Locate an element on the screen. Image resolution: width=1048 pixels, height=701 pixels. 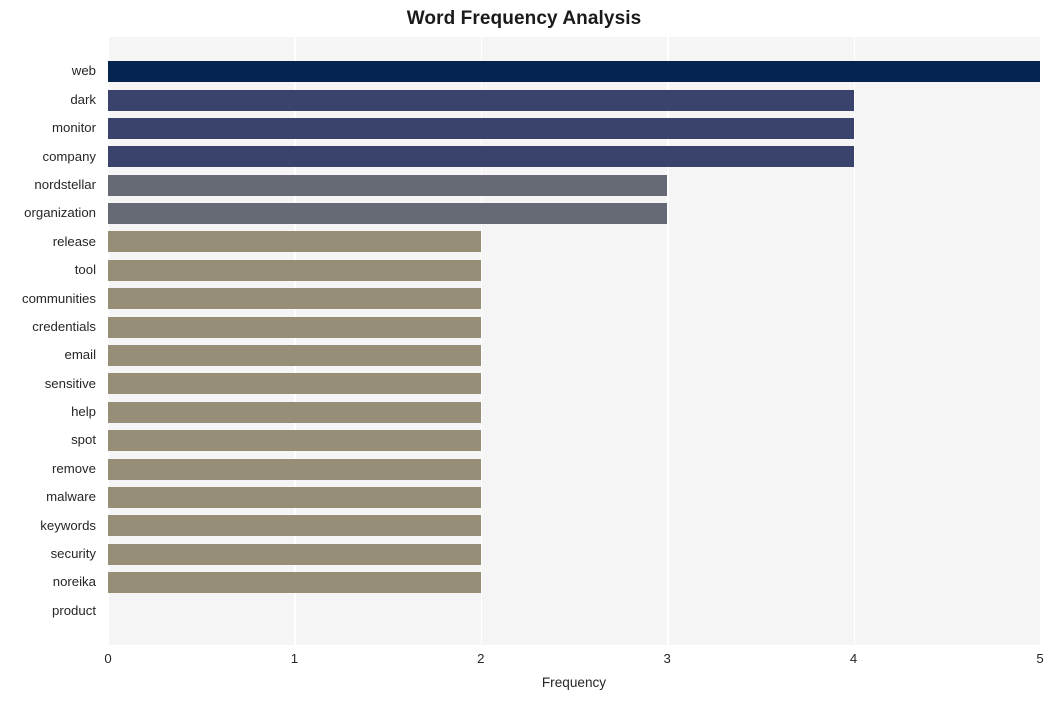
bar-communities is located at coordinates (294, 299).